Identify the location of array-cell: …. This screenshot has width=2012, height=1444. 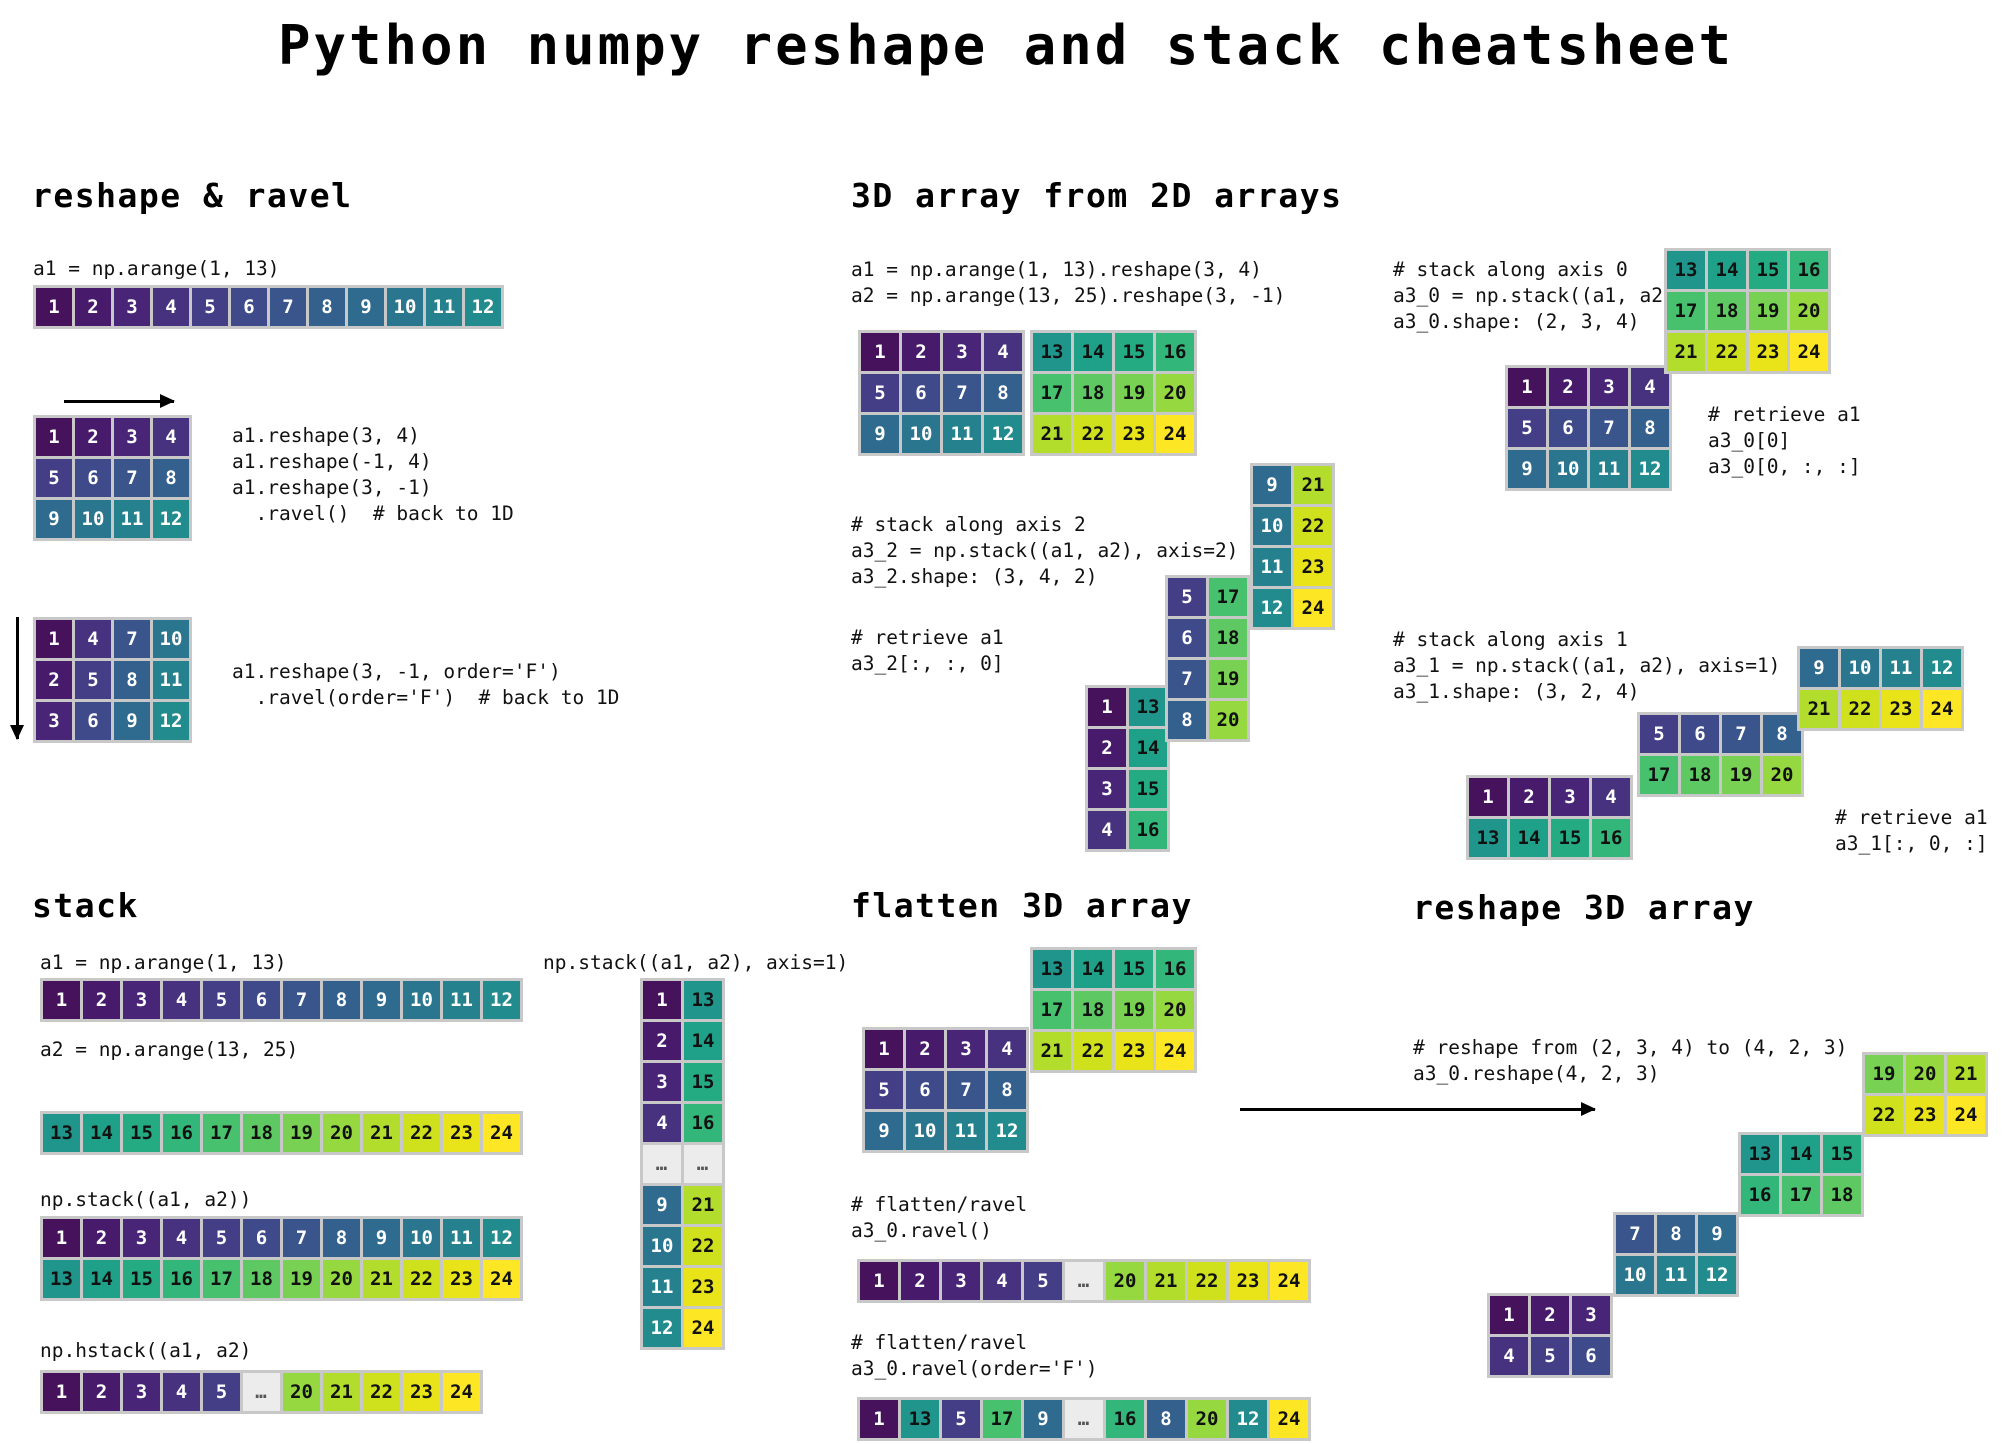
(662, 1164).